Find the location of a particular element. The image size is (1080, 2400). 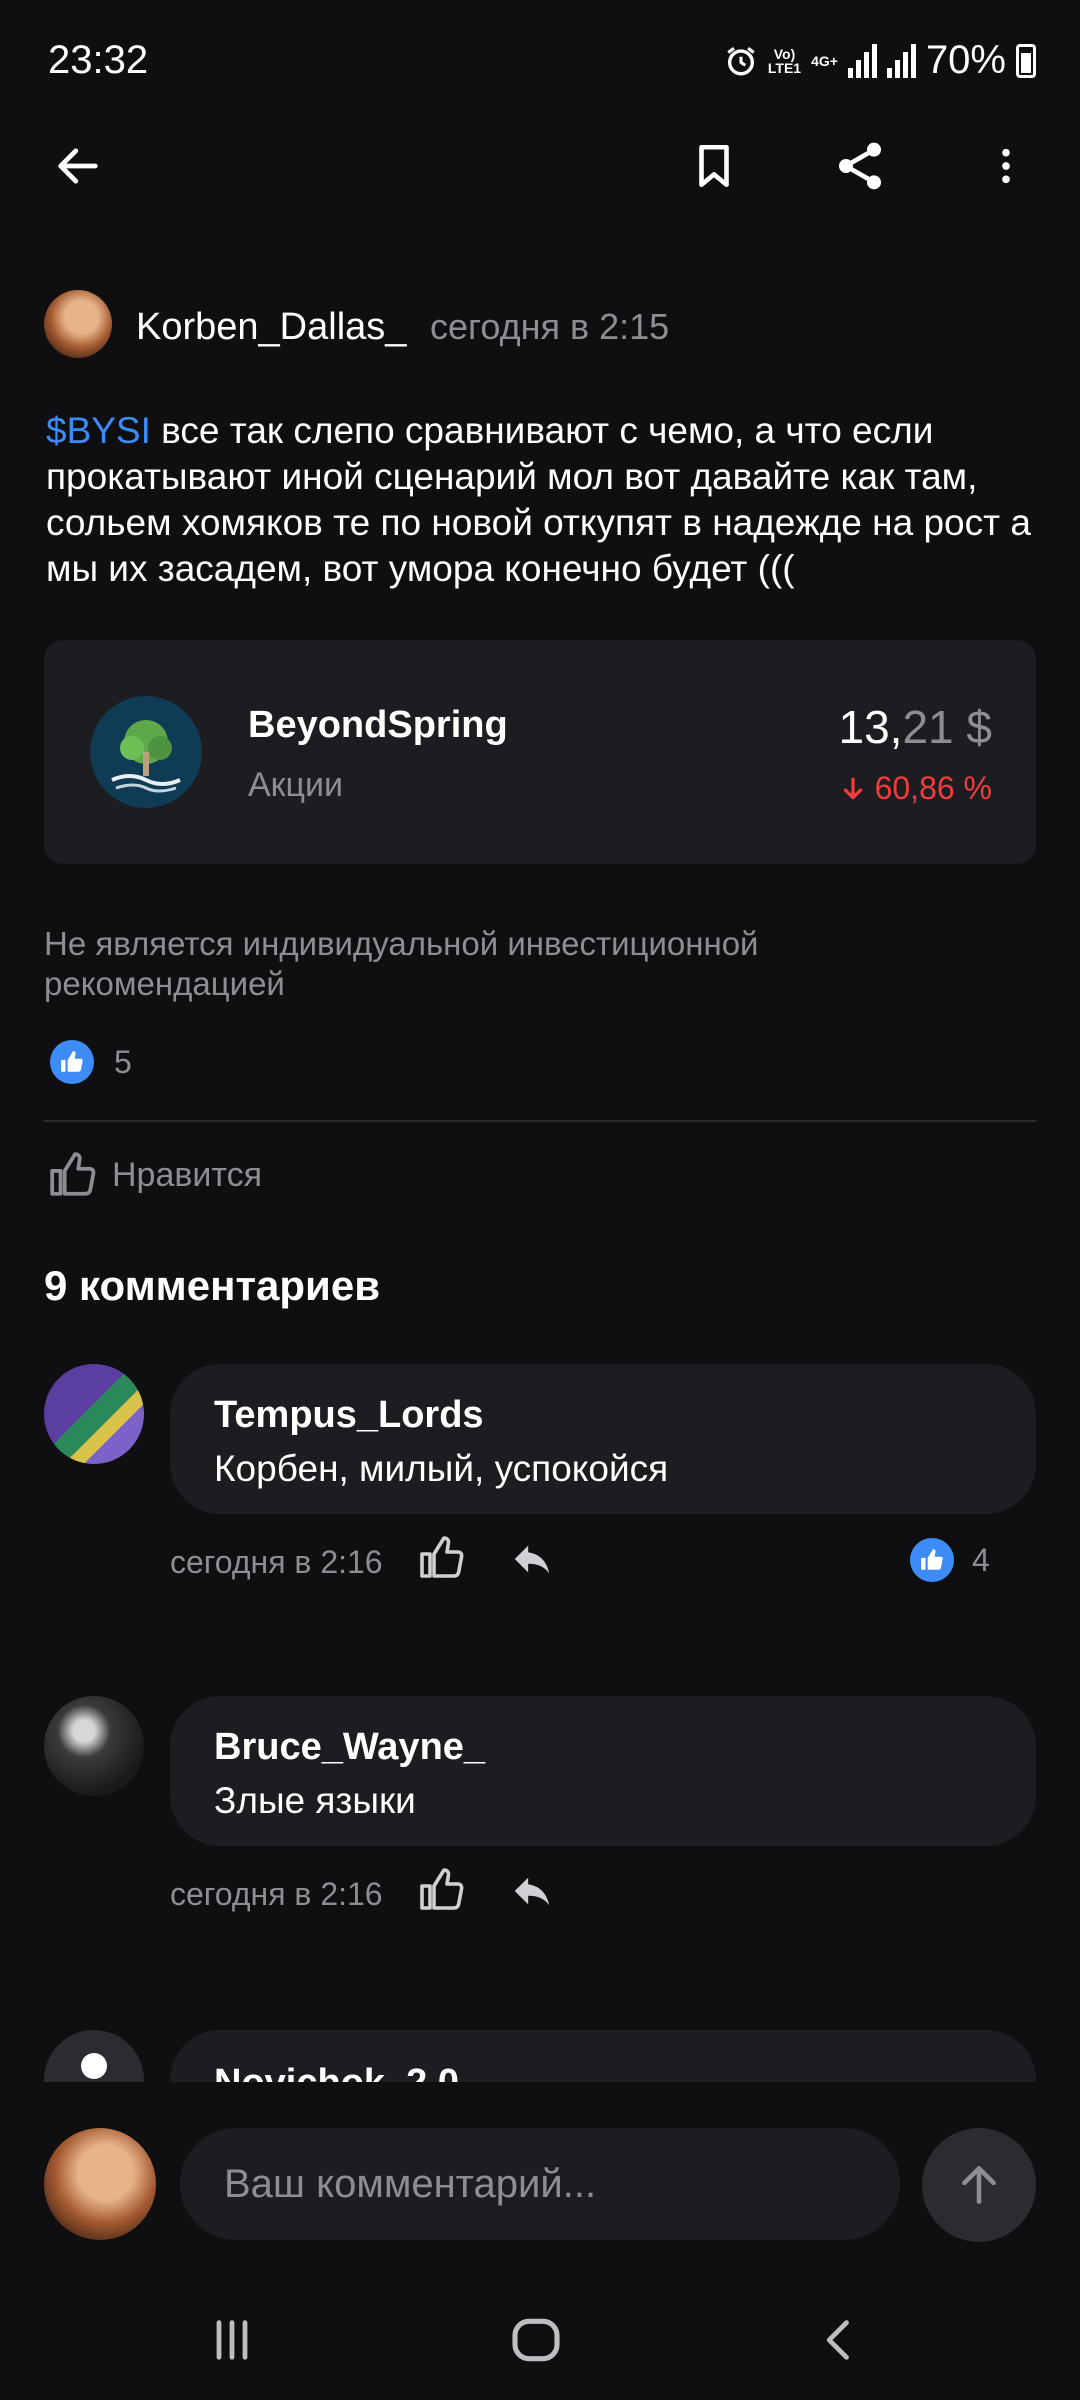

more-button is located at coordinates (1006, 166).